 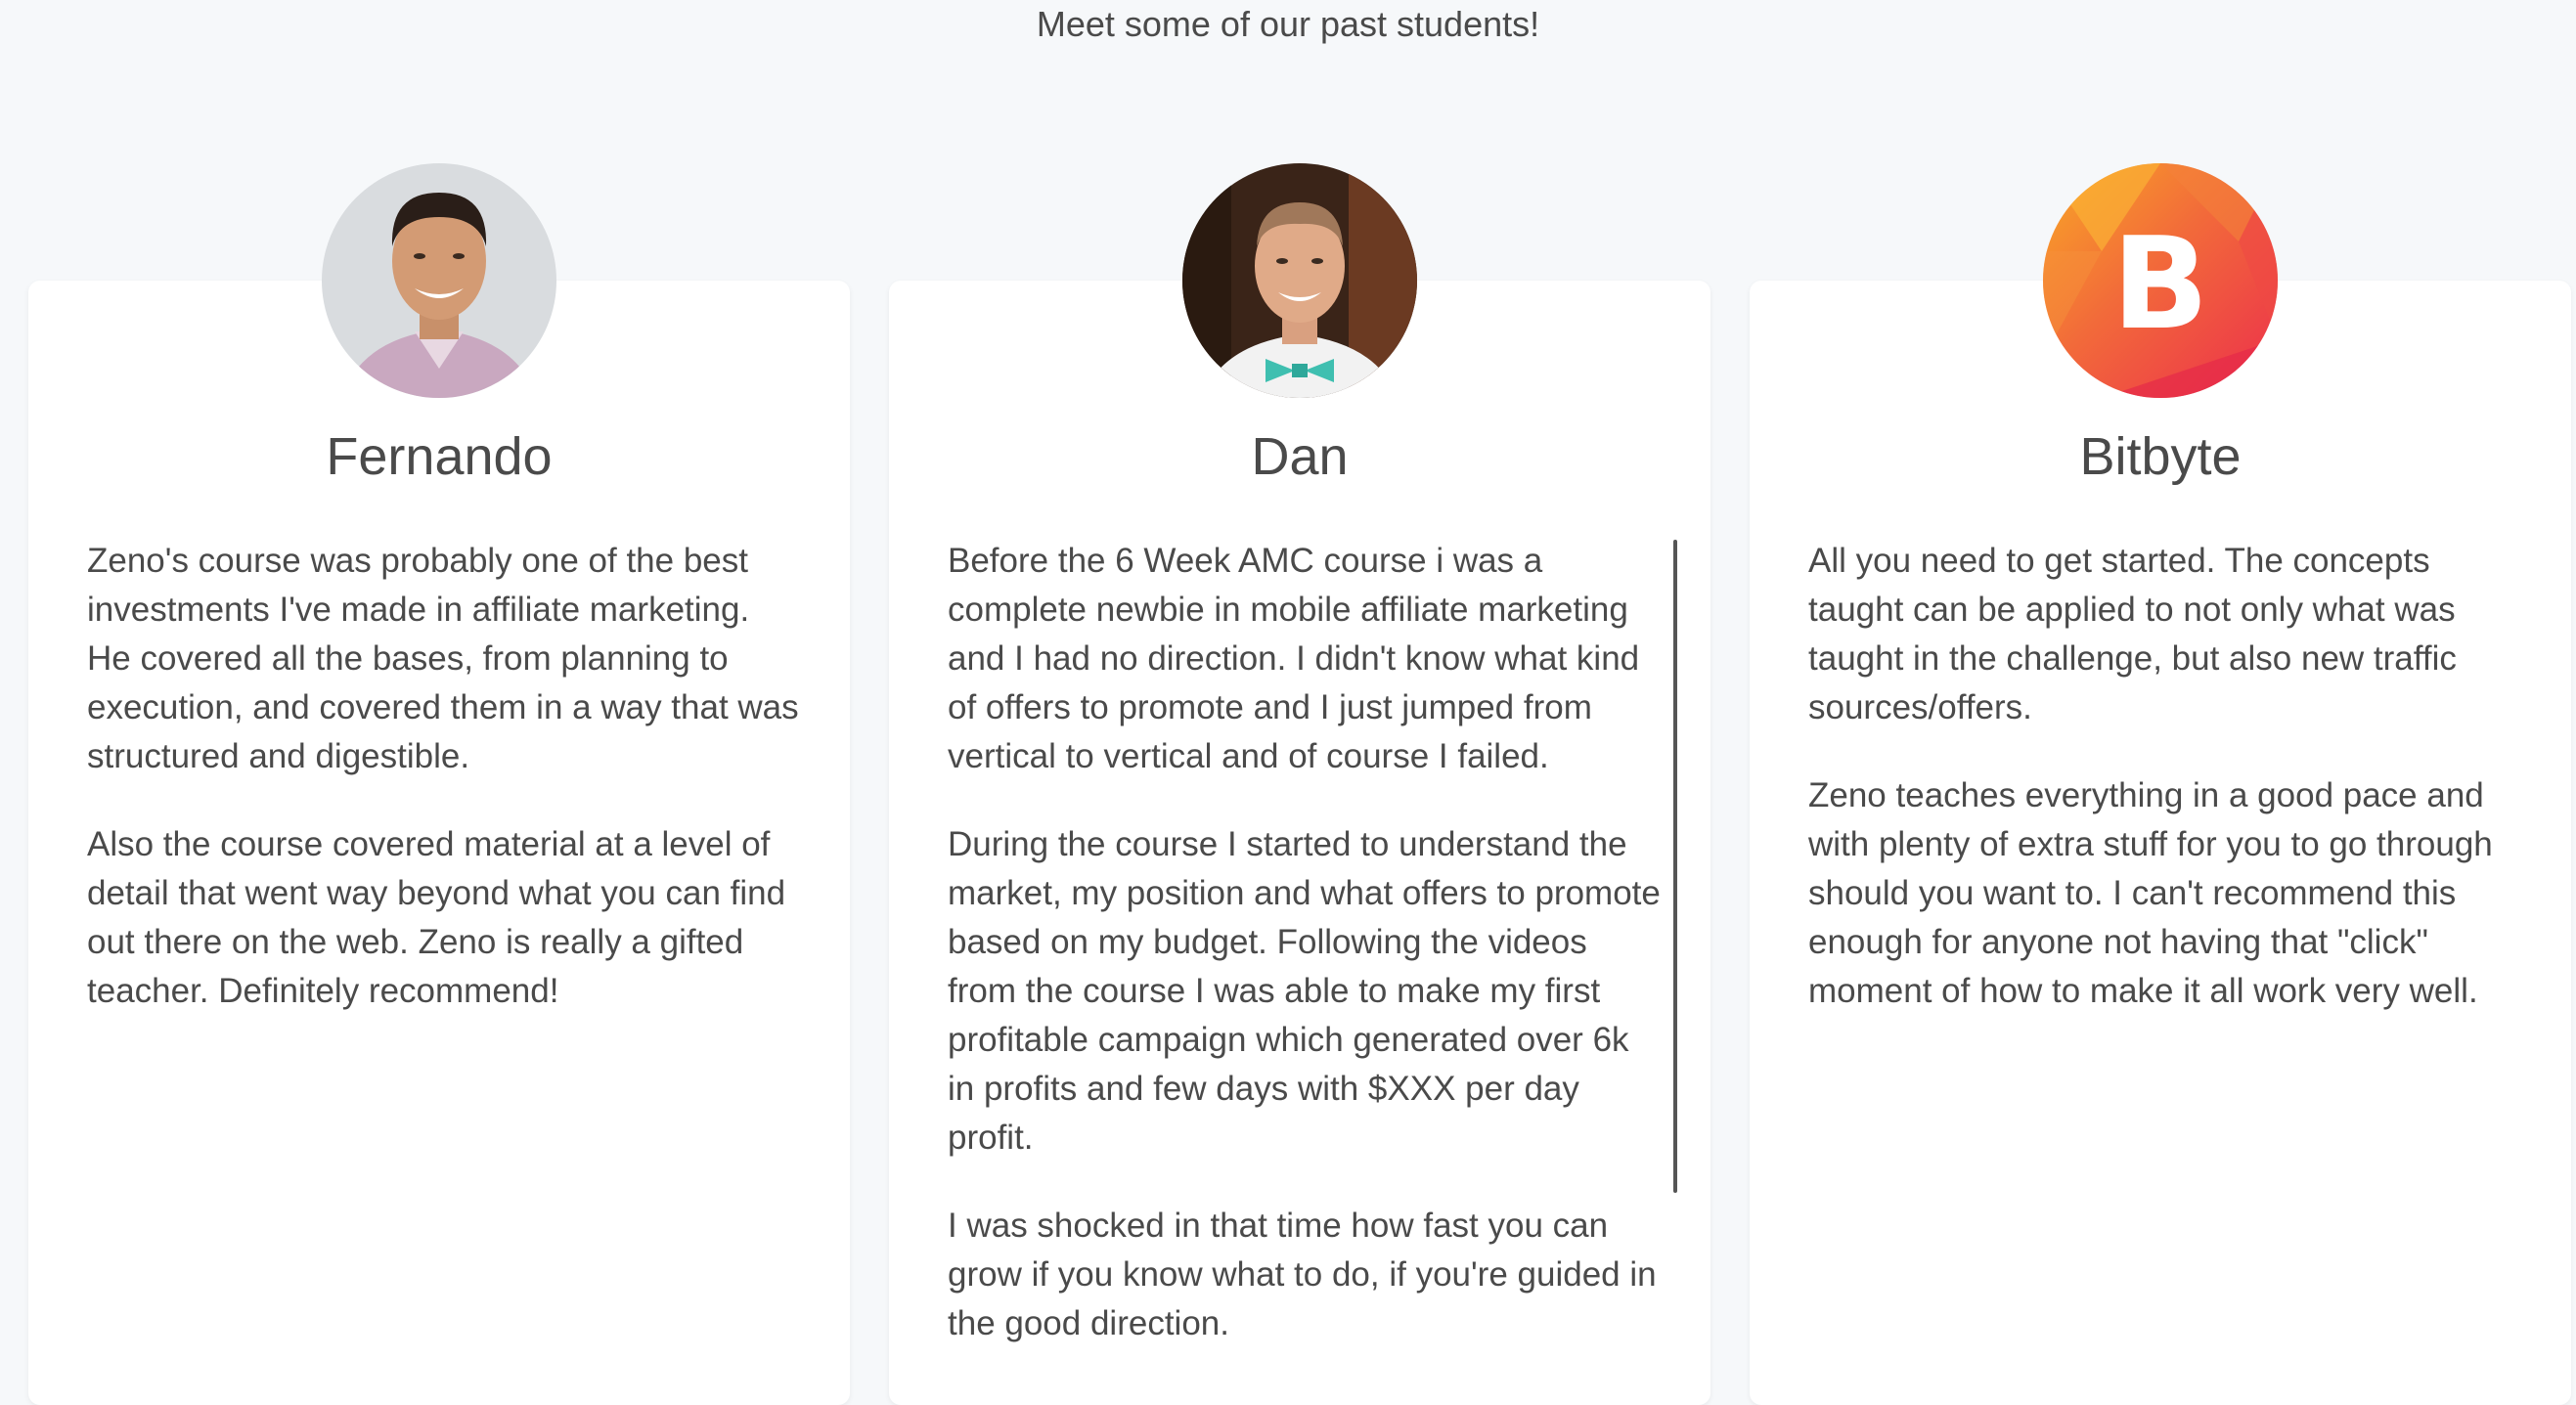 I want to click on scrollbar, so click(x=1675, y=866).